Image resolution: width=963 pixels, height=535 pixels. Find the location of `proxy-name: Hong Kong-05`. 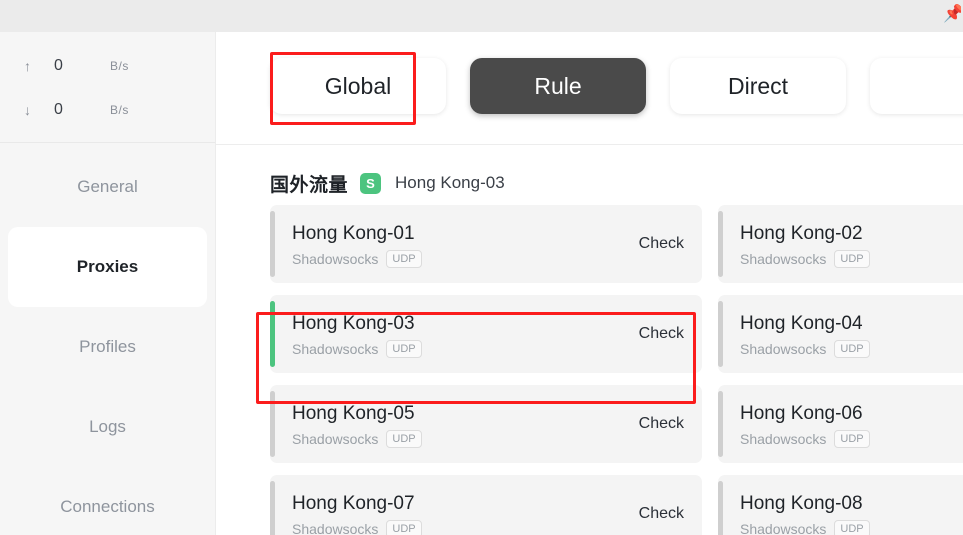

proxy-name: Hong Kong-05 is located at coordinates (353, 413).